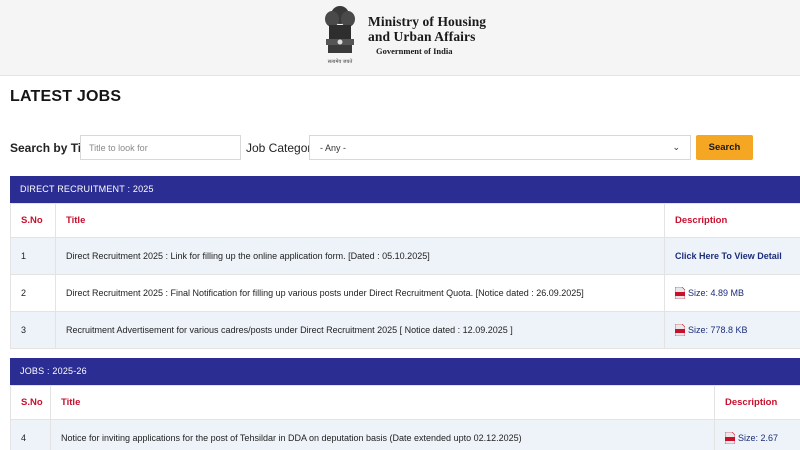  Describe the element at coordinates (66, 96) in the screenshot. I see `page-title: LATEST JOBS` at that location.